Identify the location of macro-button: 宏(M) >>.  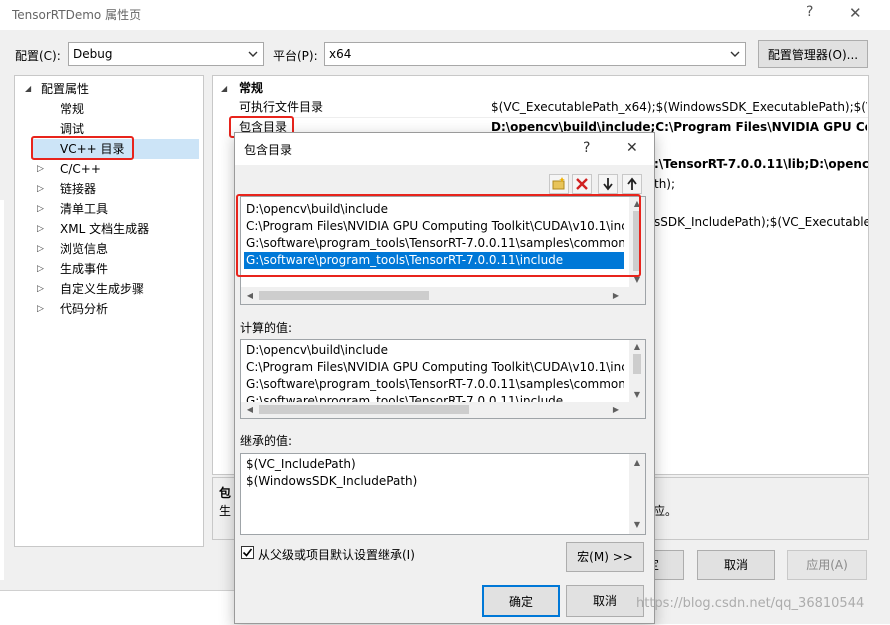
(605, 557).